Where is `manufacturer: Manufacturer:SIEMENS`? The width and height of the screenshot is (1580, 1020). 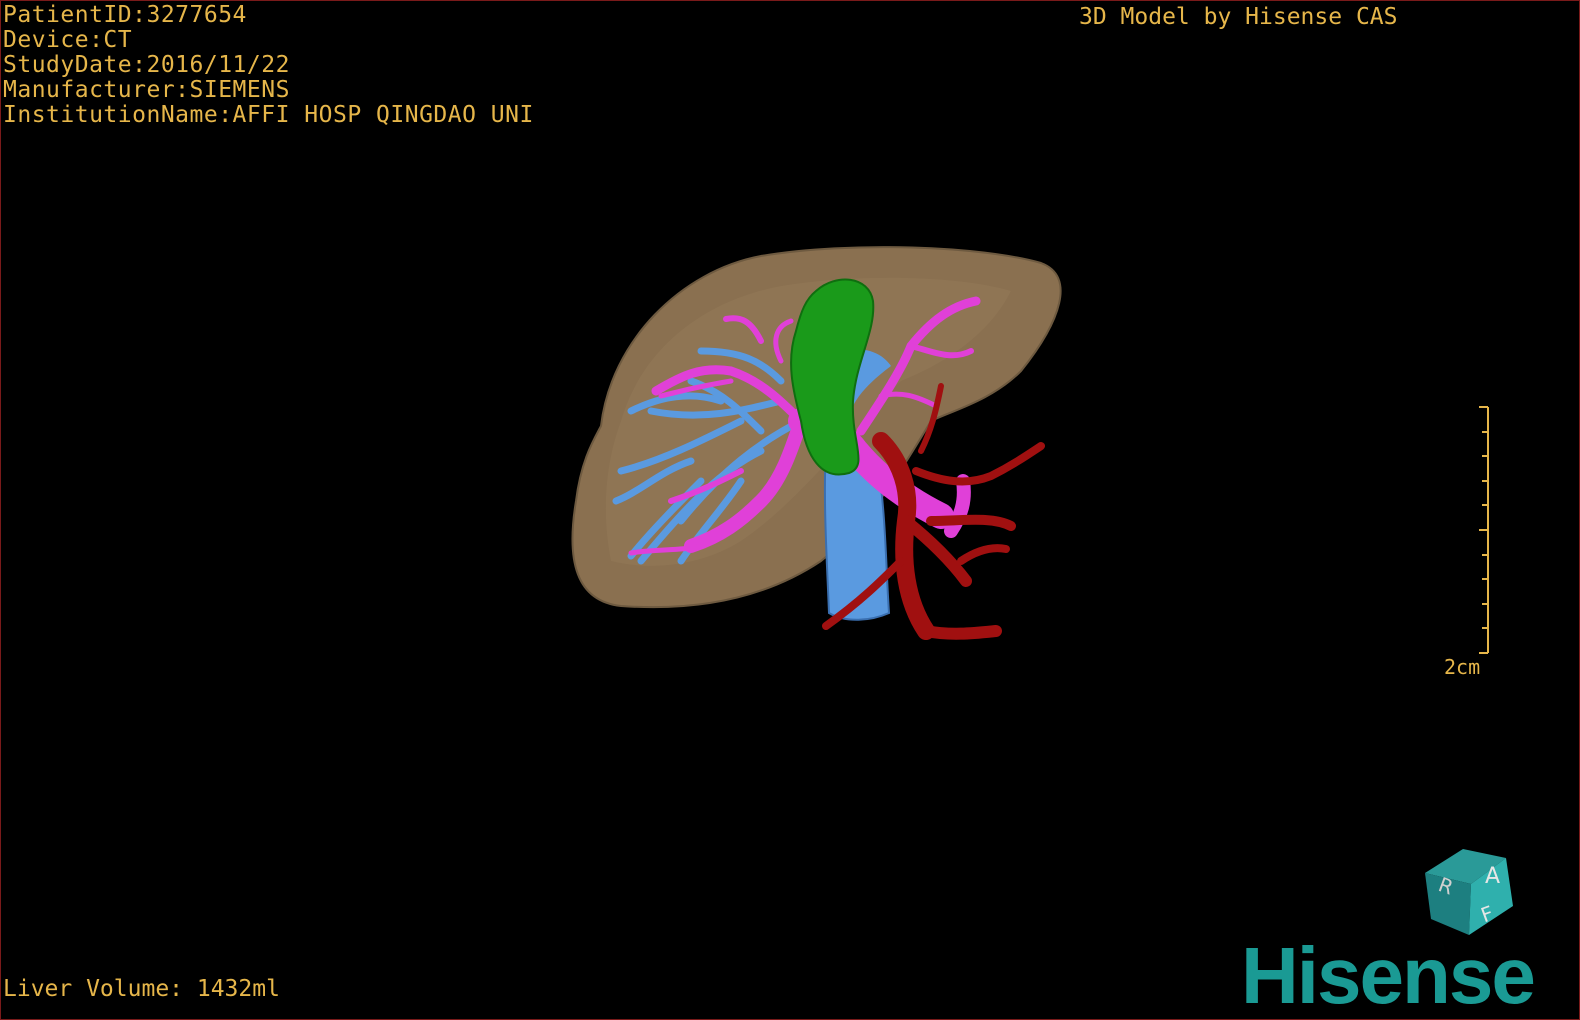 manufacturer: Manufacturer:SIEMENS is located at coordinates (146, 90).